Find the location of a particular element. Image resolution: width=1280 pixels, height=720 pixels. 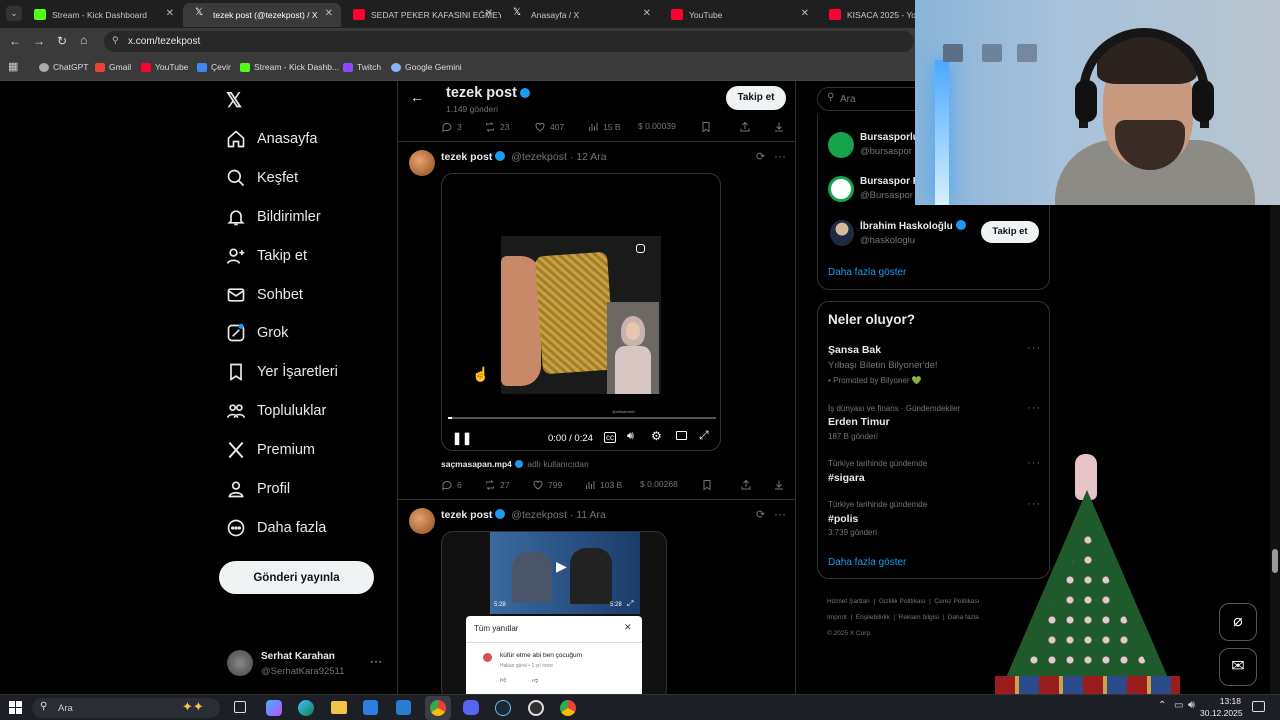

task-view-icon is located at coordinates (240, 707).